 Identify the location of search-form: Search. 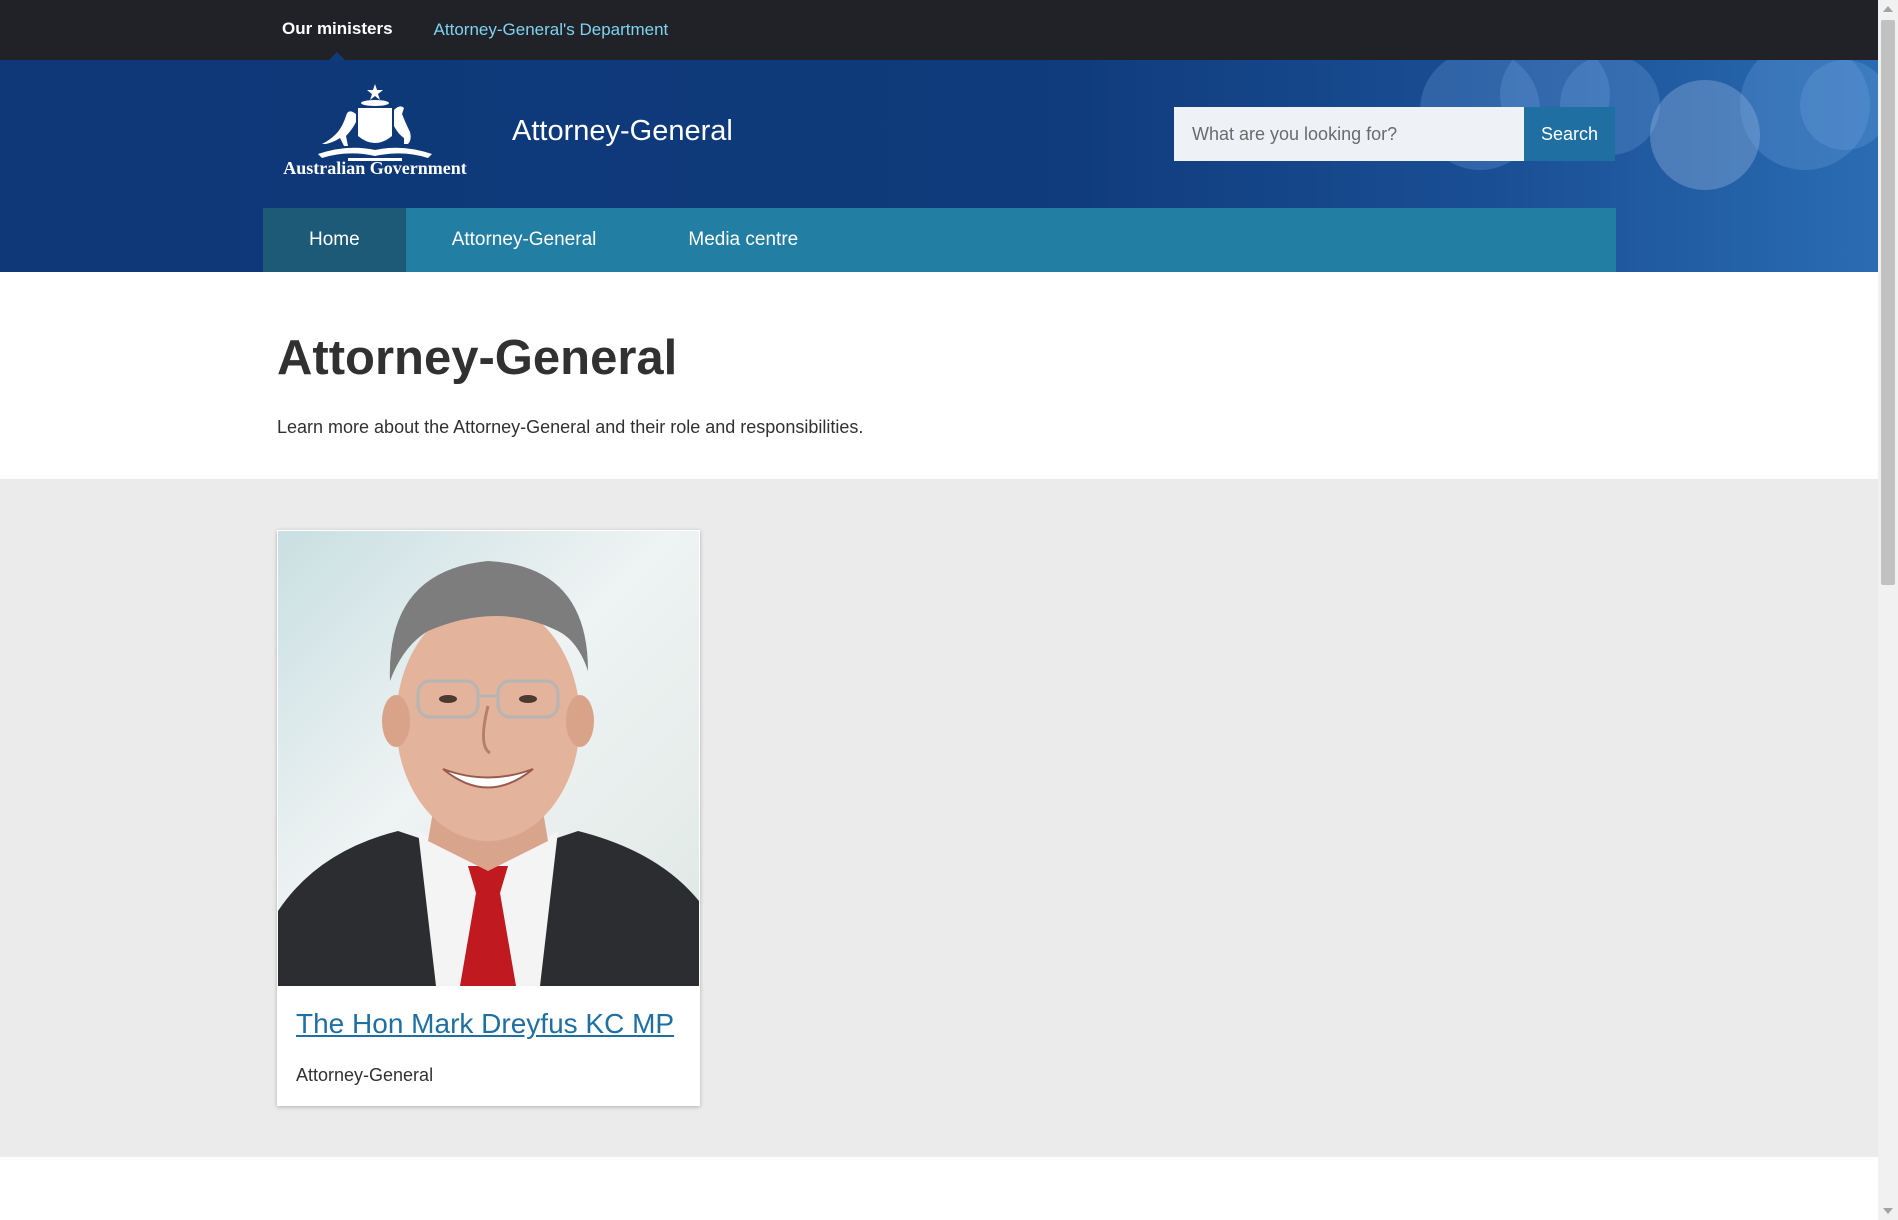
(1394, 134).